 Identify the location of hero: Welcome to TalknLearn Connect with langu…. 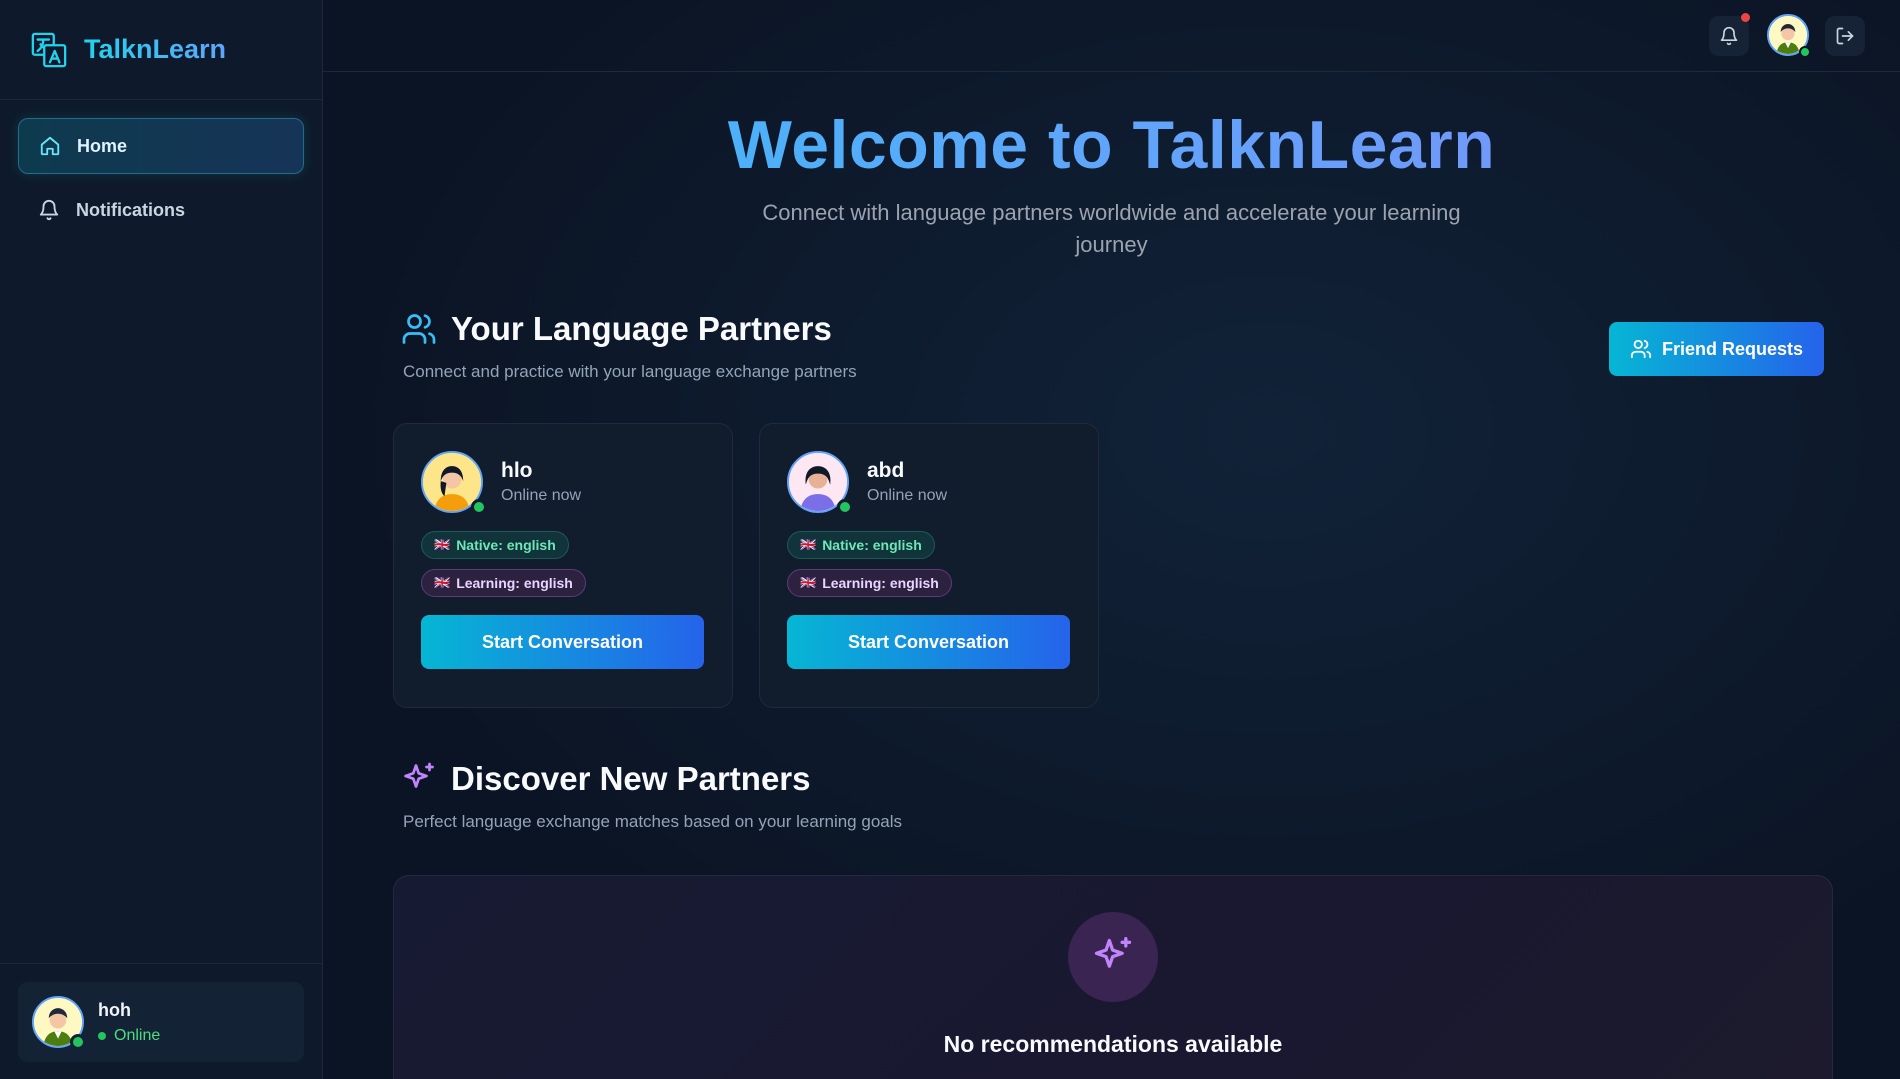
(1111, 184).